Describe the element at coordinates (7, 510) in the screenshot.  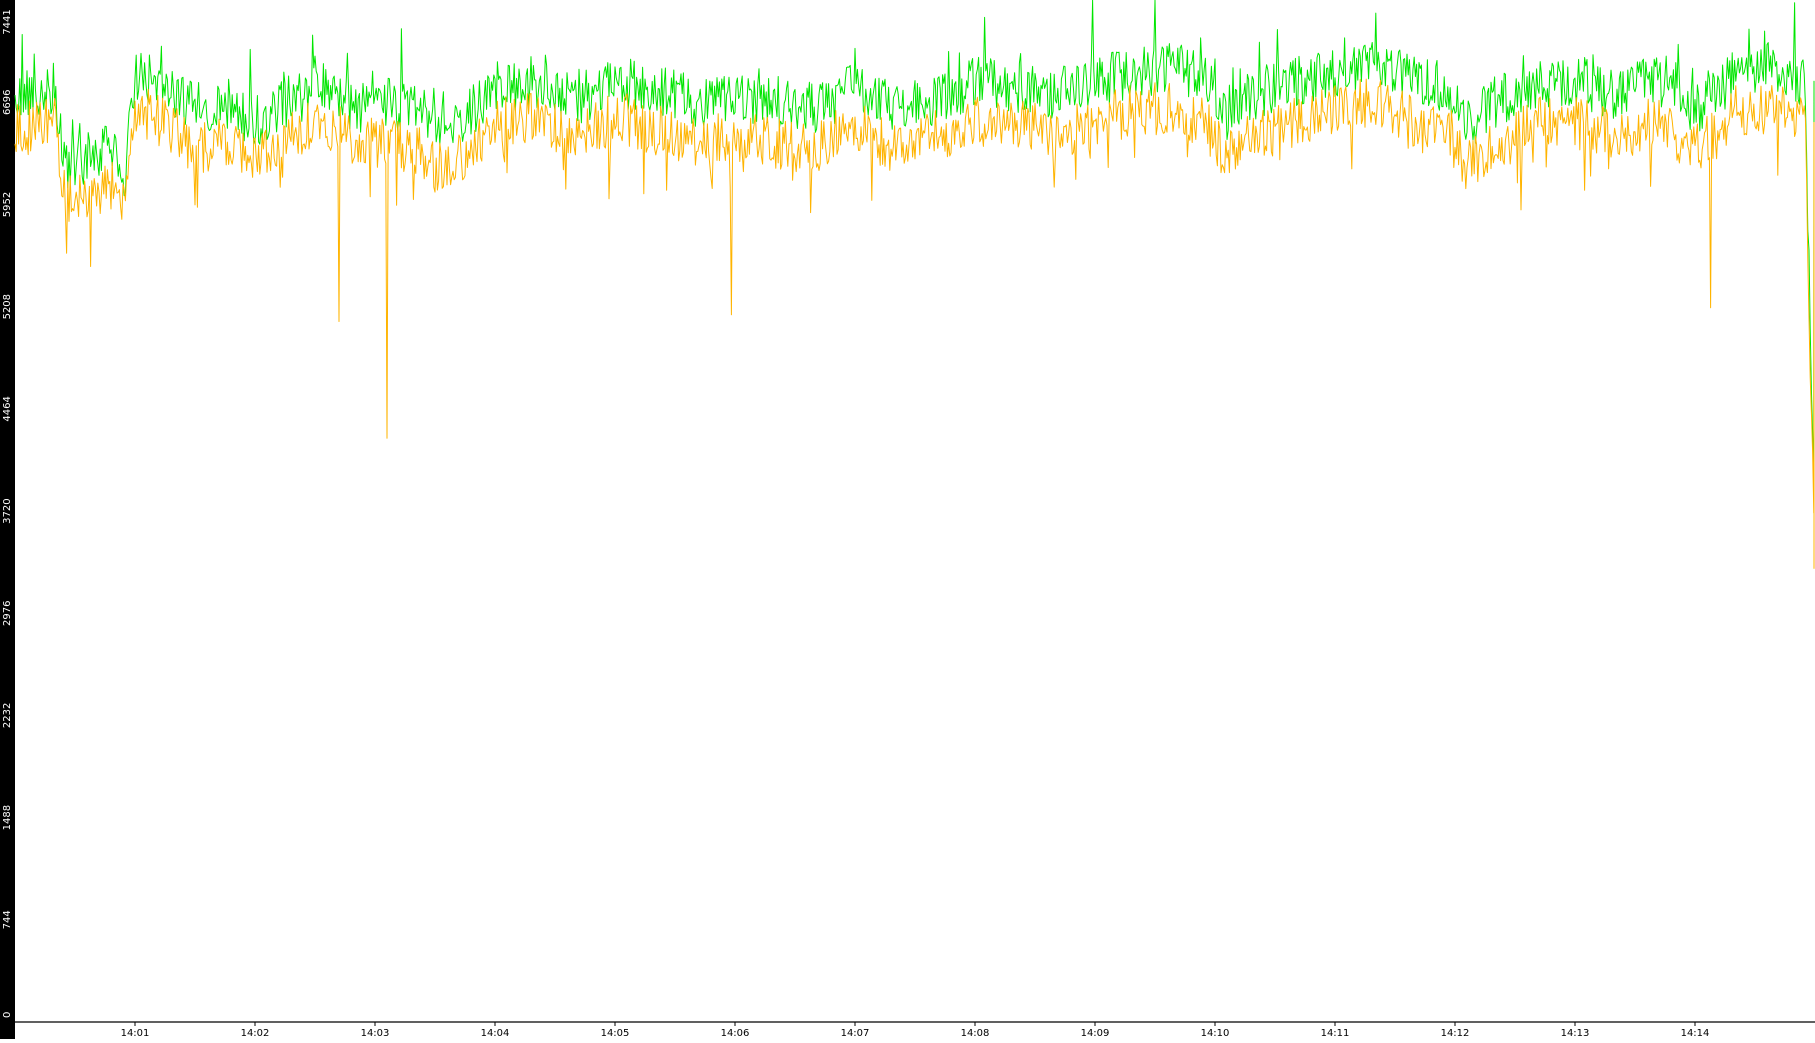
I see `y-tick-label: 3720` at that location.